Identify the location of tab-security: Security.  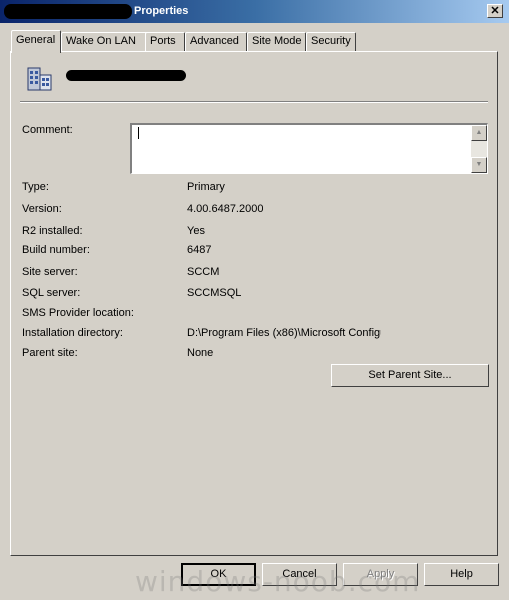
(331, 41).